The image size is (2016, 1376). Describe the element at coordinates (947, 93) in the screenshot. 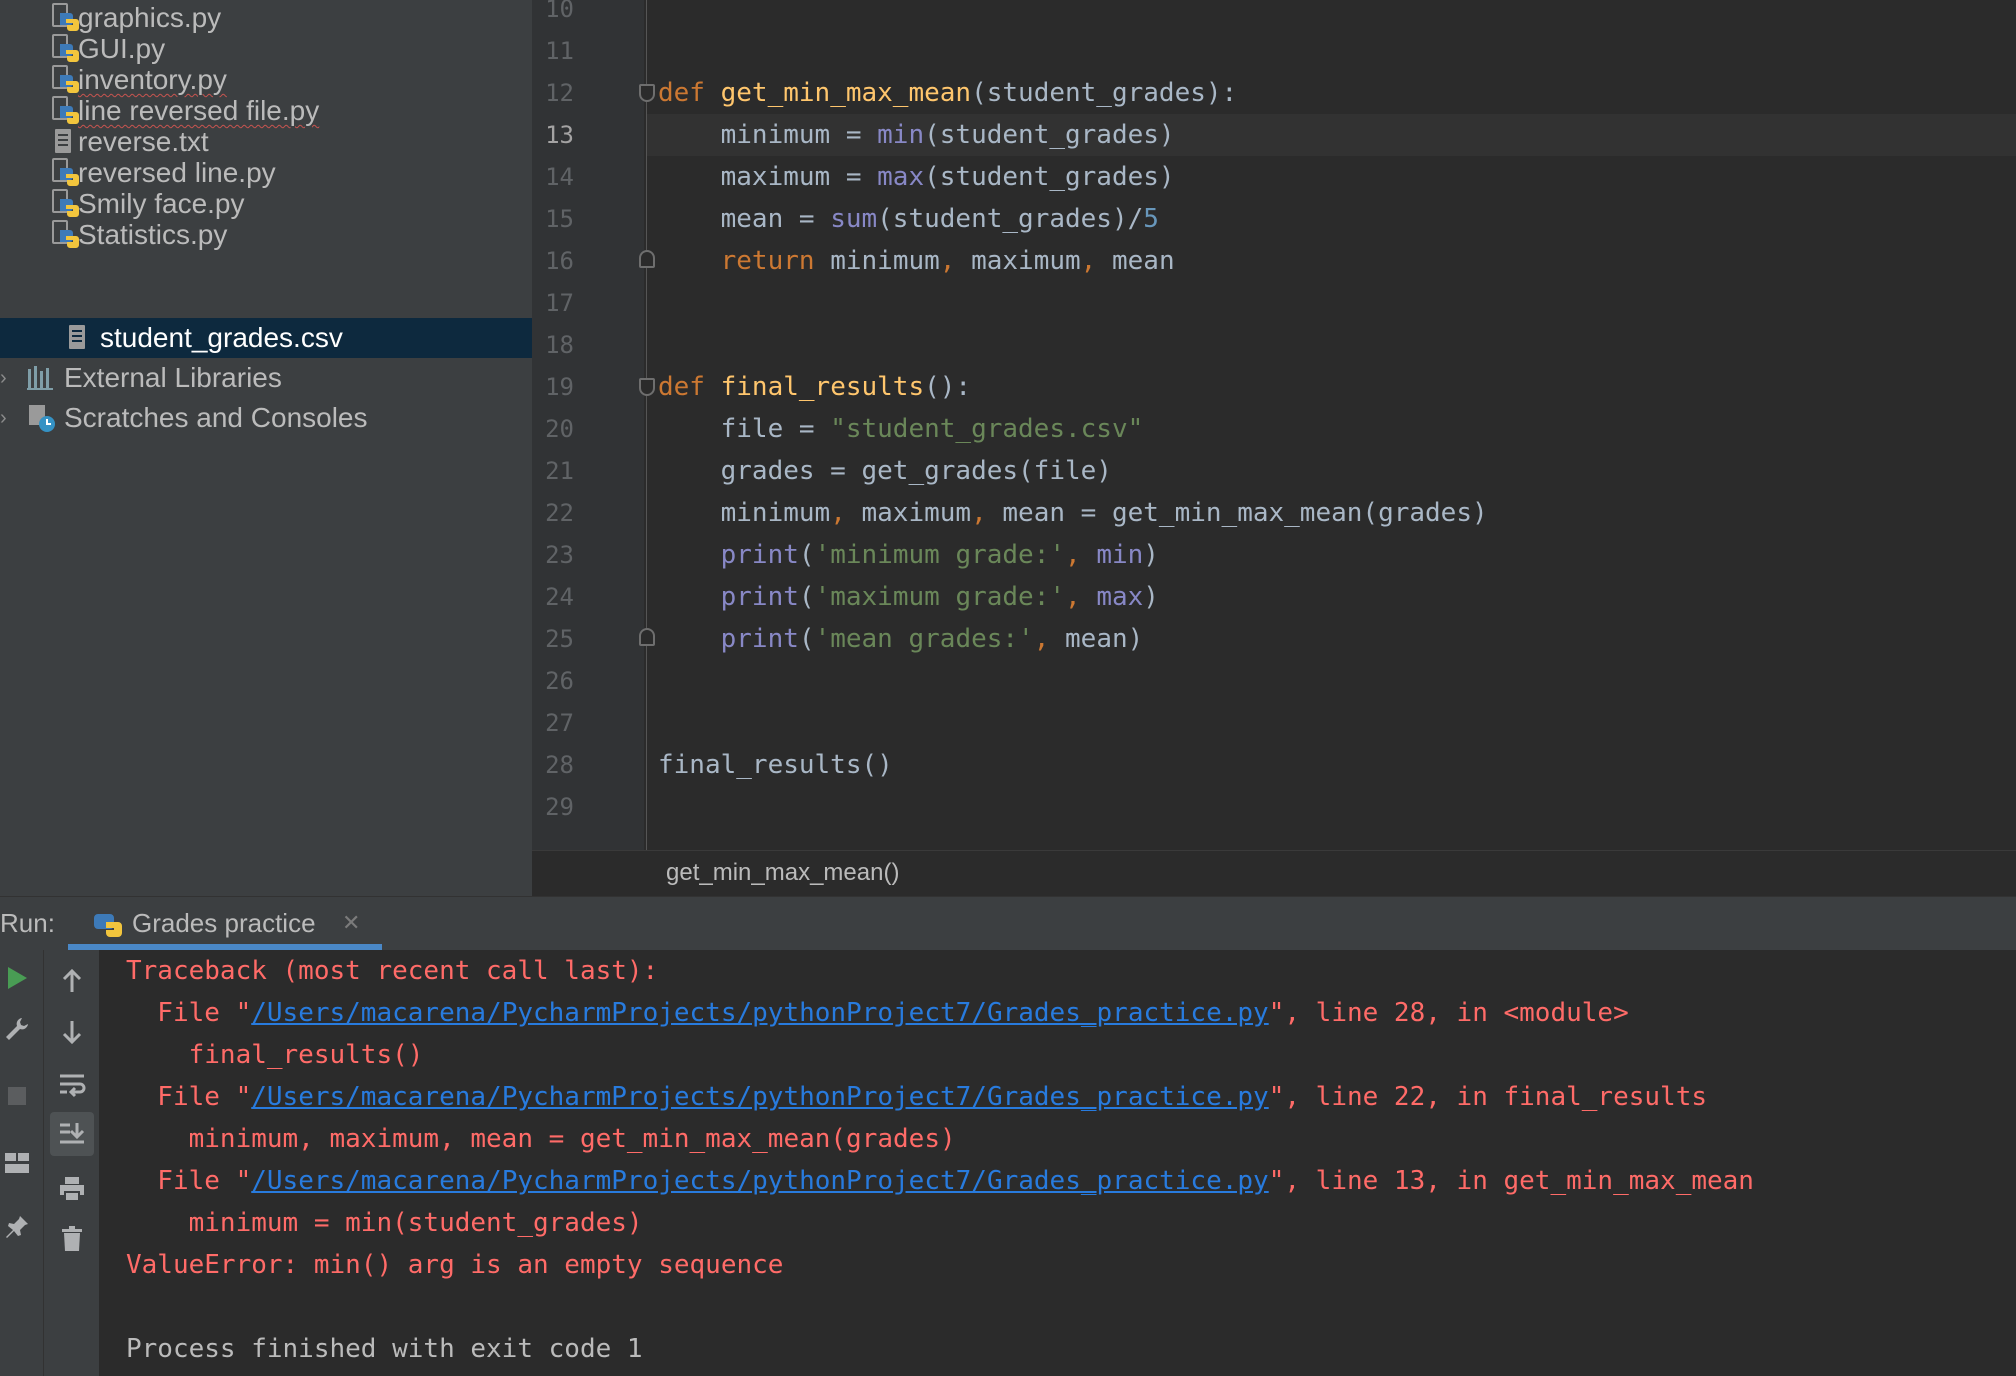

I see `code-line: def get_min_max_mean(student_grades):` at that location.